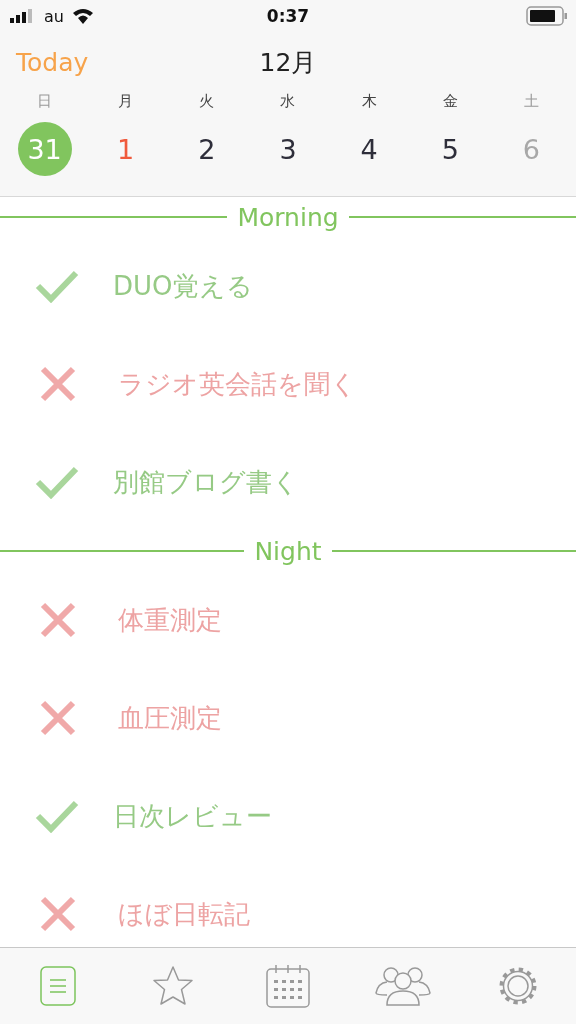 This screenshot has width=576, height=1024. Describe the element at coordinates (369, 149) in the screenshot. I see `day-number: 4` at that location.